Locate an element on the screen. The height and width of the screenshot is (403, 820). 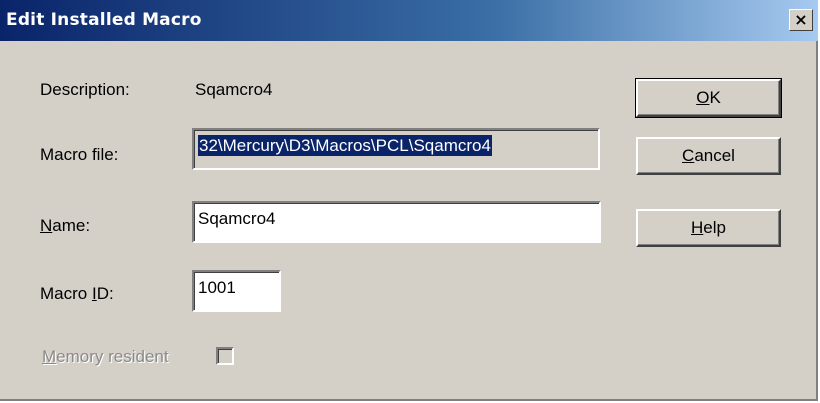
window-title: Edit Installed Macro is located at coordinates (104, 20).